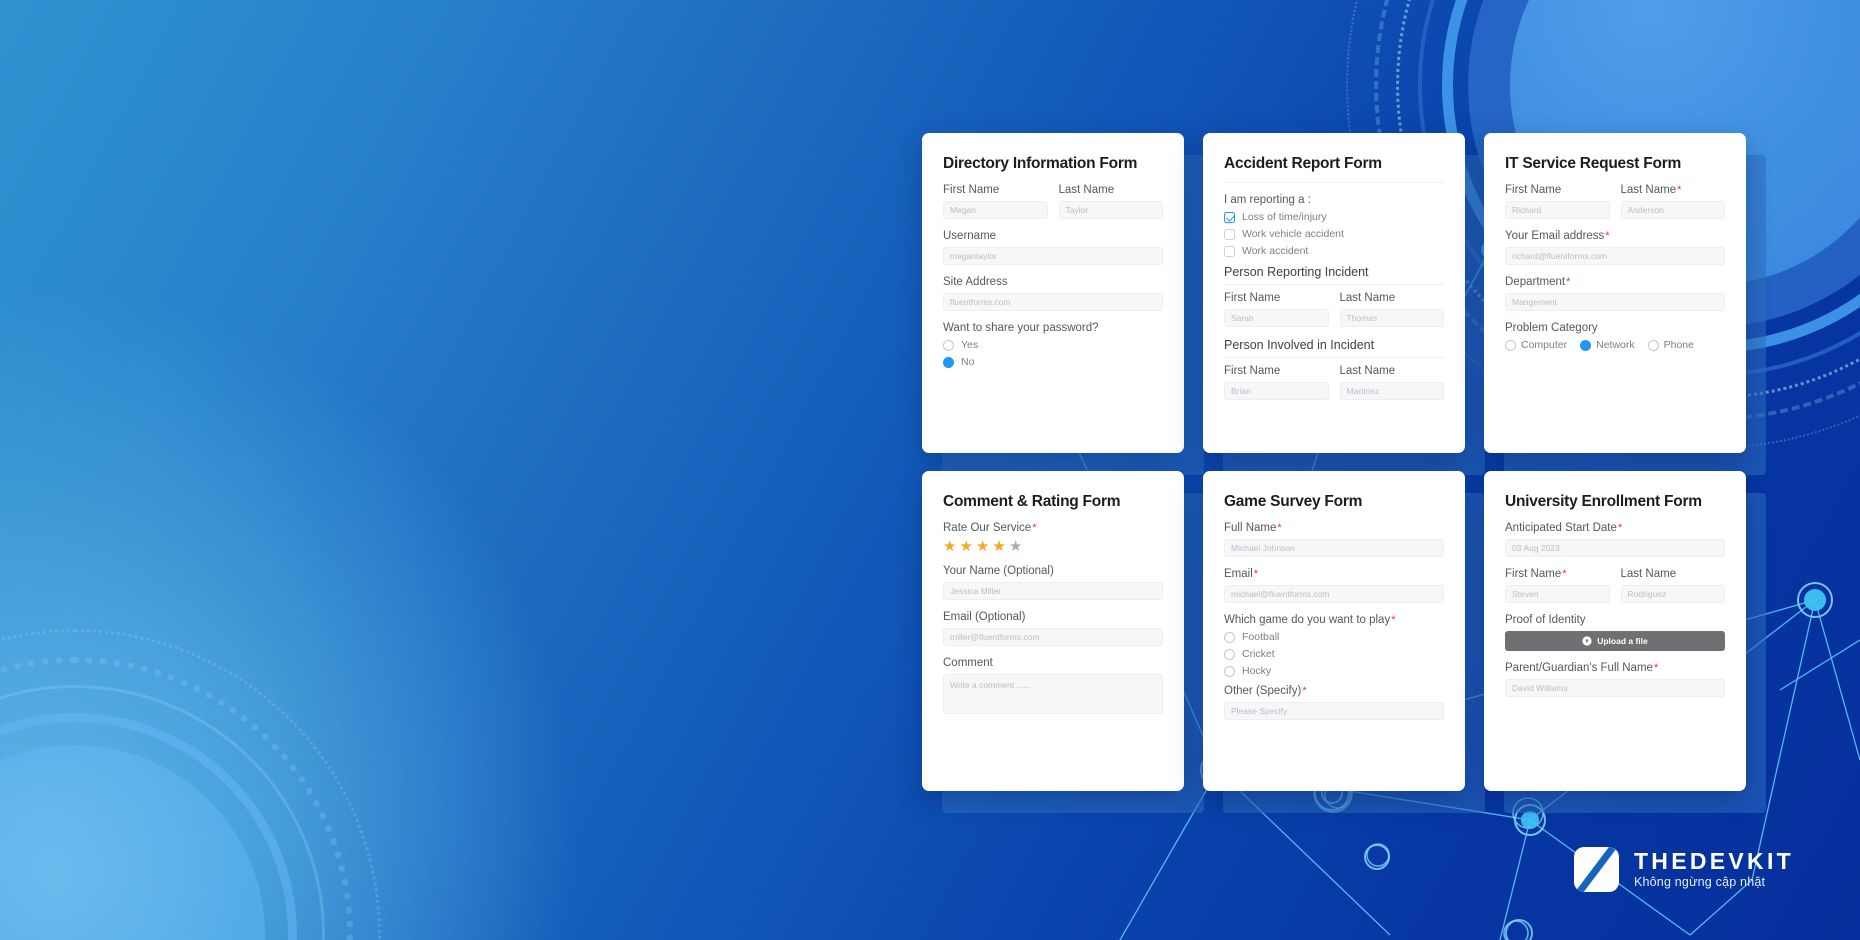  I want to click on site-address-input: fluentforms.com, so click(1053, 302).